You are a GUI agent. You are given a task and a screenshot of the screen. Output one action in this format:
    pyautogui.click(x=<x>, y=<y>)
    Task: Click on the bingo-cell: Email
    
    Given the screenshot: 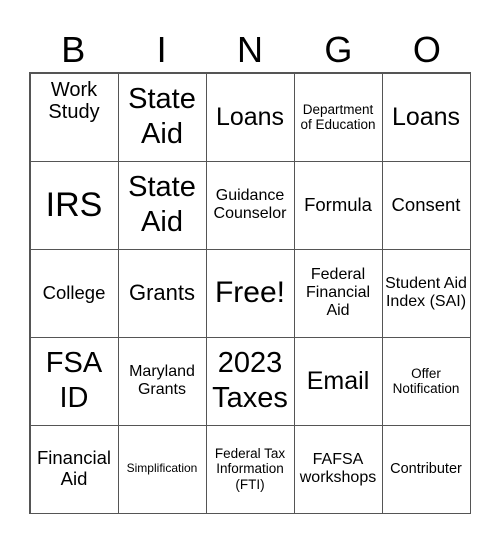 What is the action you would take?
    pyautogui.click(x=338, y=381)
    